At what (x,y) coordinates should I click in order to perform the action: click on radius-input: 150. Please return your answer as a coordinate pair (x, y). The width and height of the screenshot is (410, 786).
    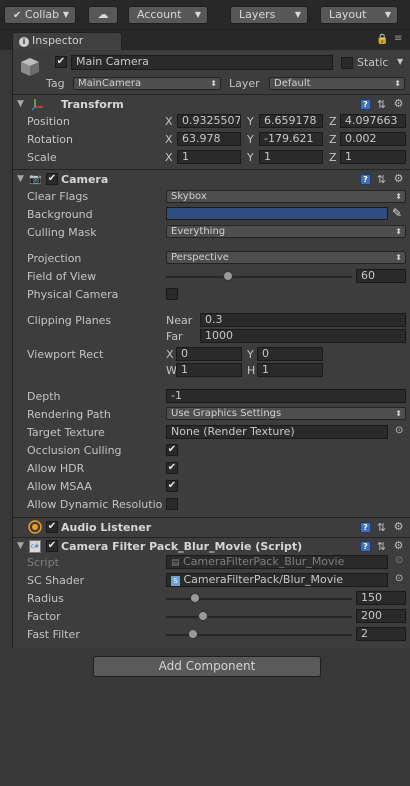
    Looking at the image, I should click on (381, 598).